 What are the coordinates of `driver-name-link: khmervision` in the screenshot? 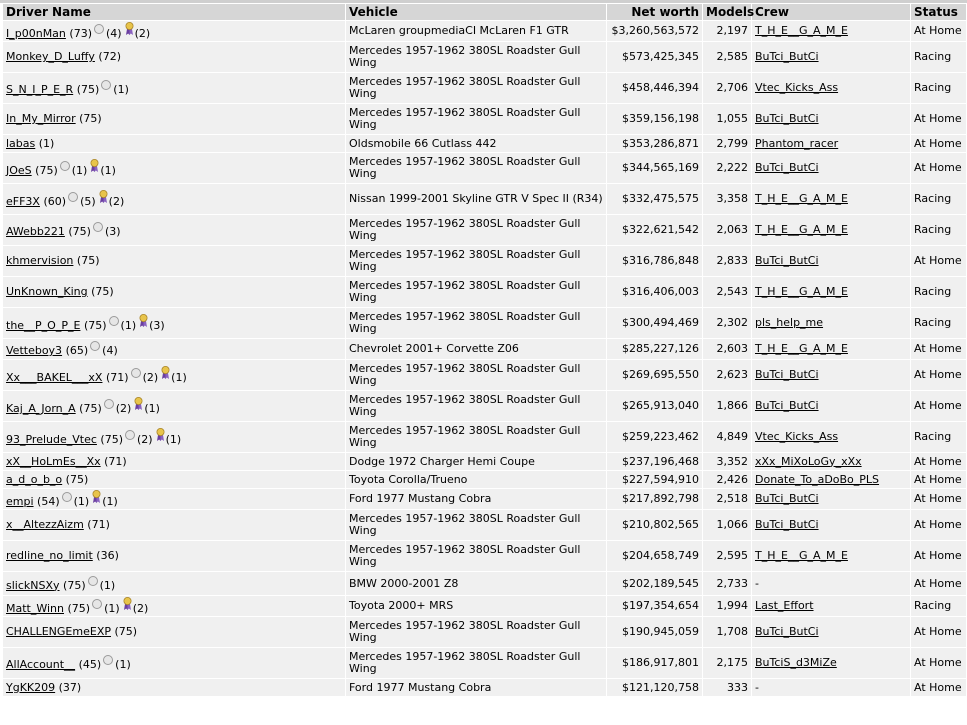 It's located at (39, 260).